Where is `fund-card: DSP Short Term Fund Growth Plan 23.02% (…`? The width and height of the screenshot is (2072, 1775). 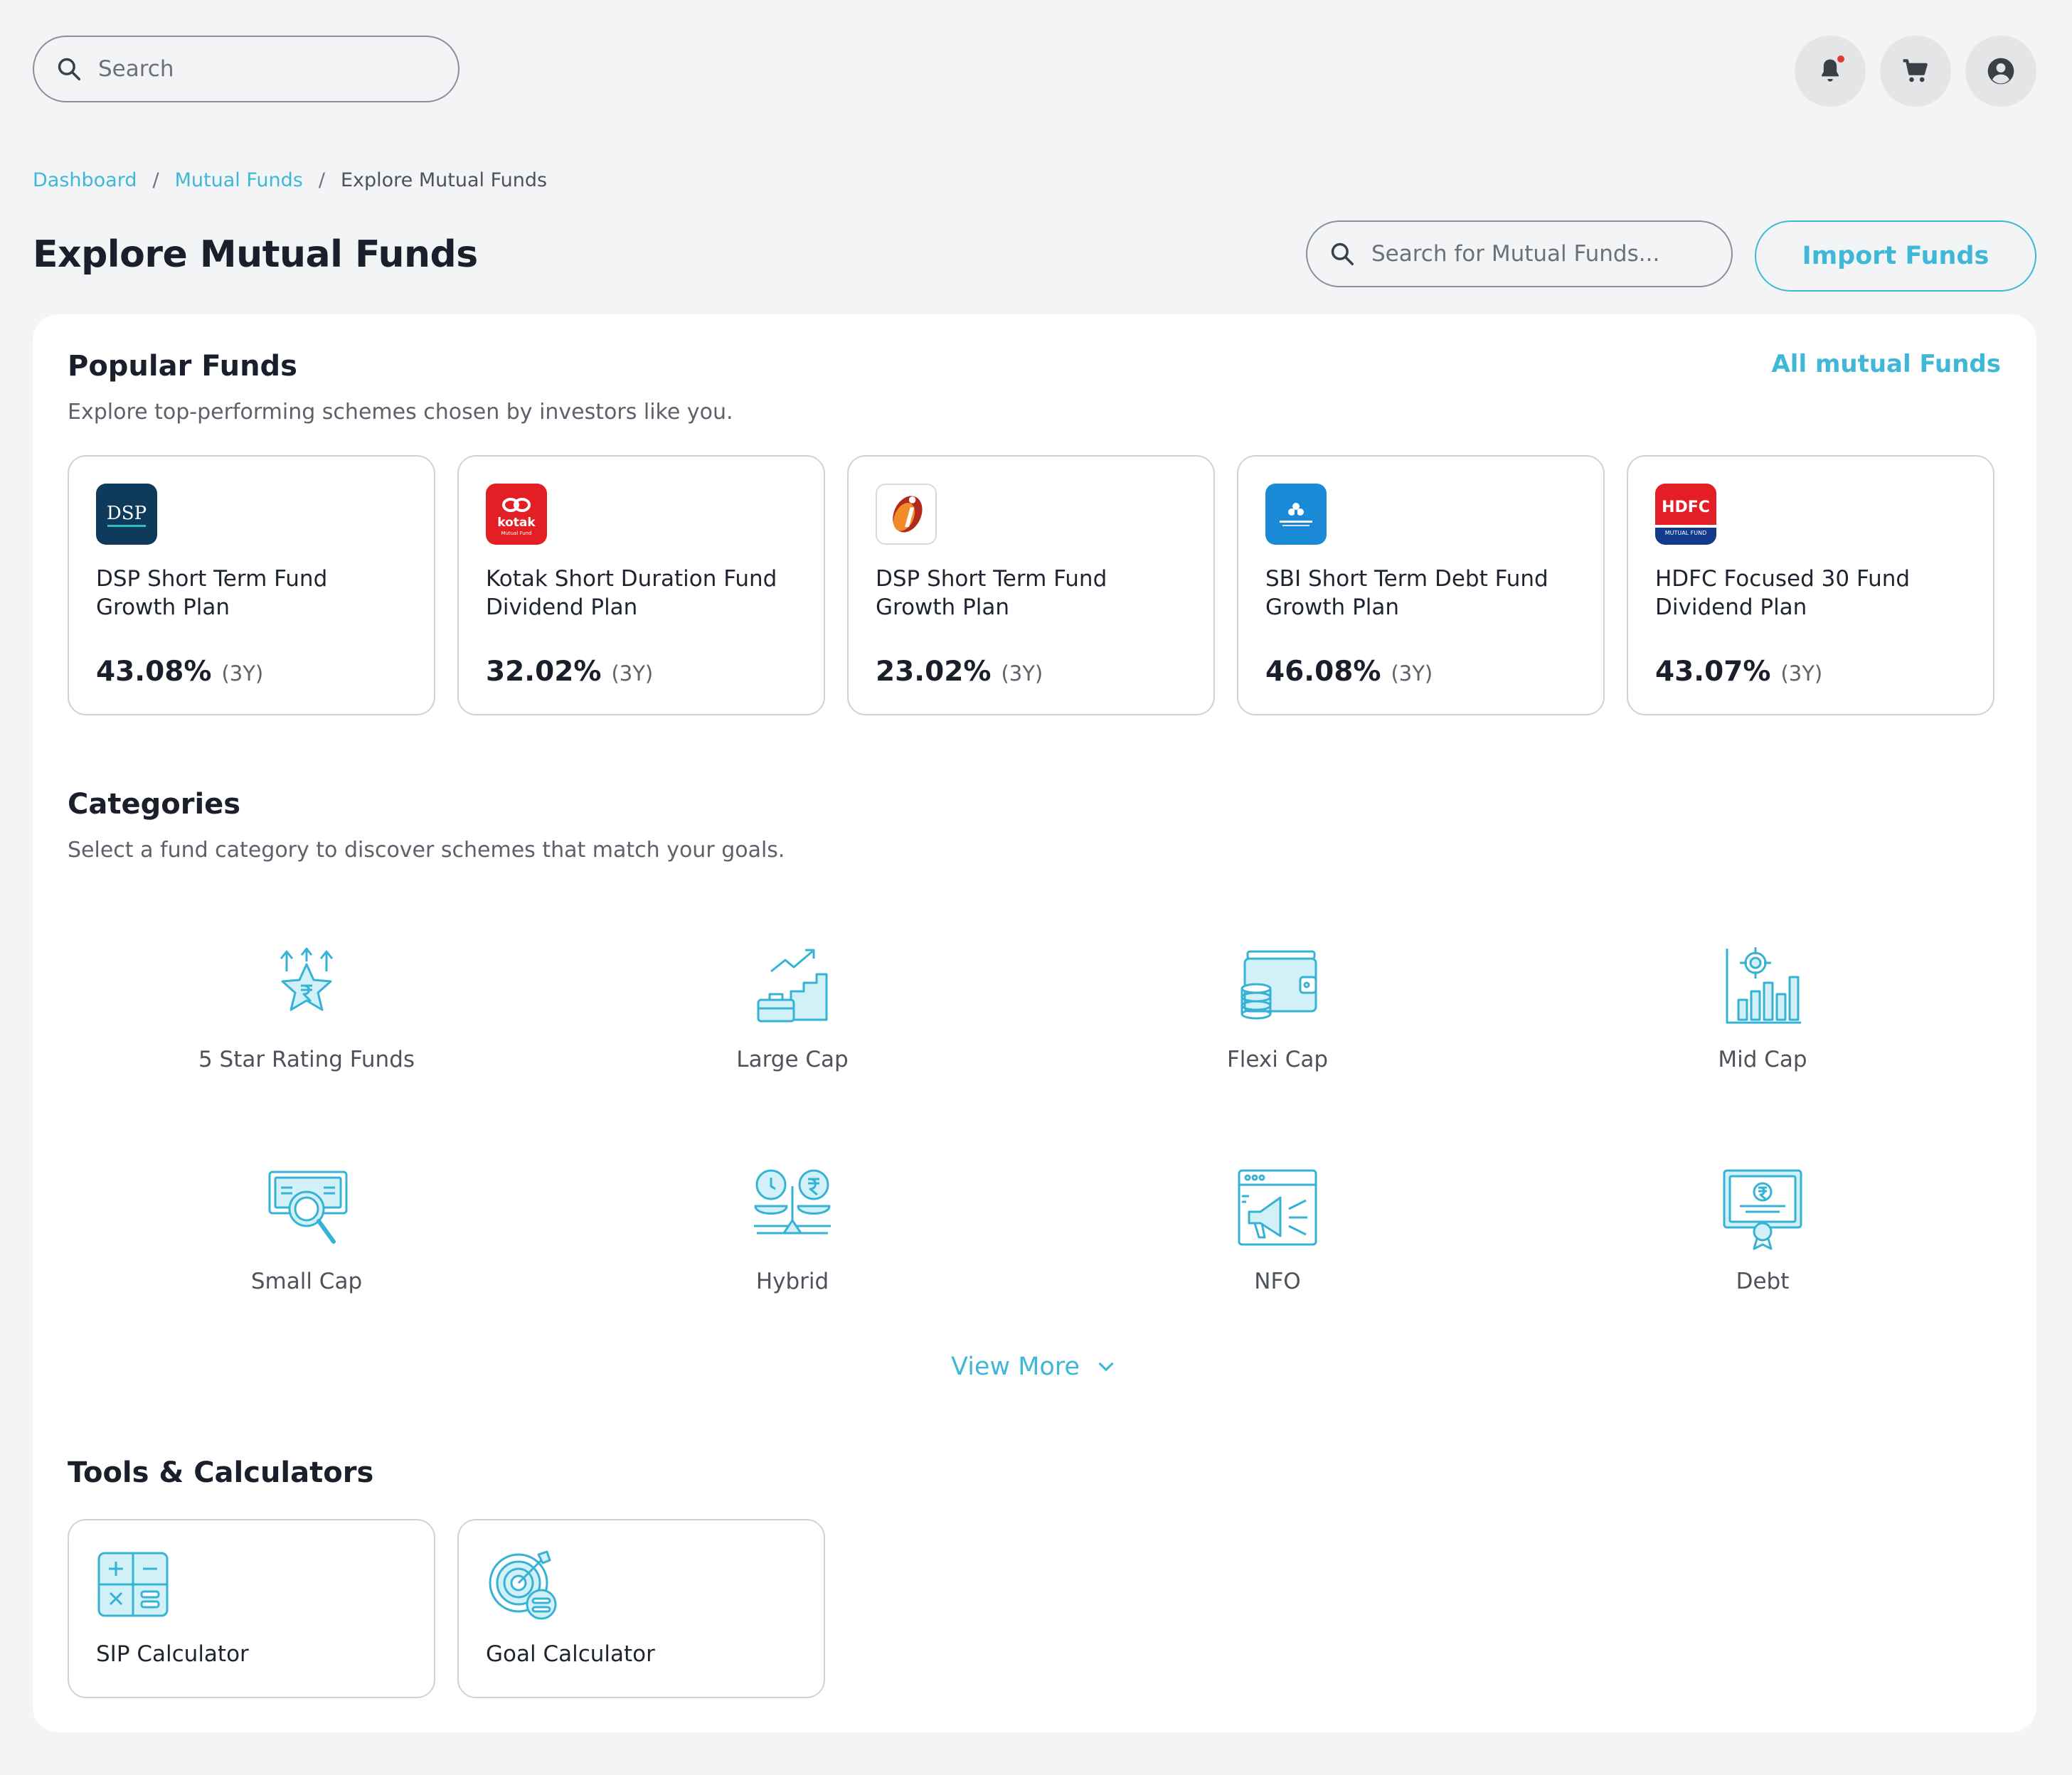
fund-card: DSP Short Term Fund Growth Plan 23.02% (… is located at coordinates (1031, 585).